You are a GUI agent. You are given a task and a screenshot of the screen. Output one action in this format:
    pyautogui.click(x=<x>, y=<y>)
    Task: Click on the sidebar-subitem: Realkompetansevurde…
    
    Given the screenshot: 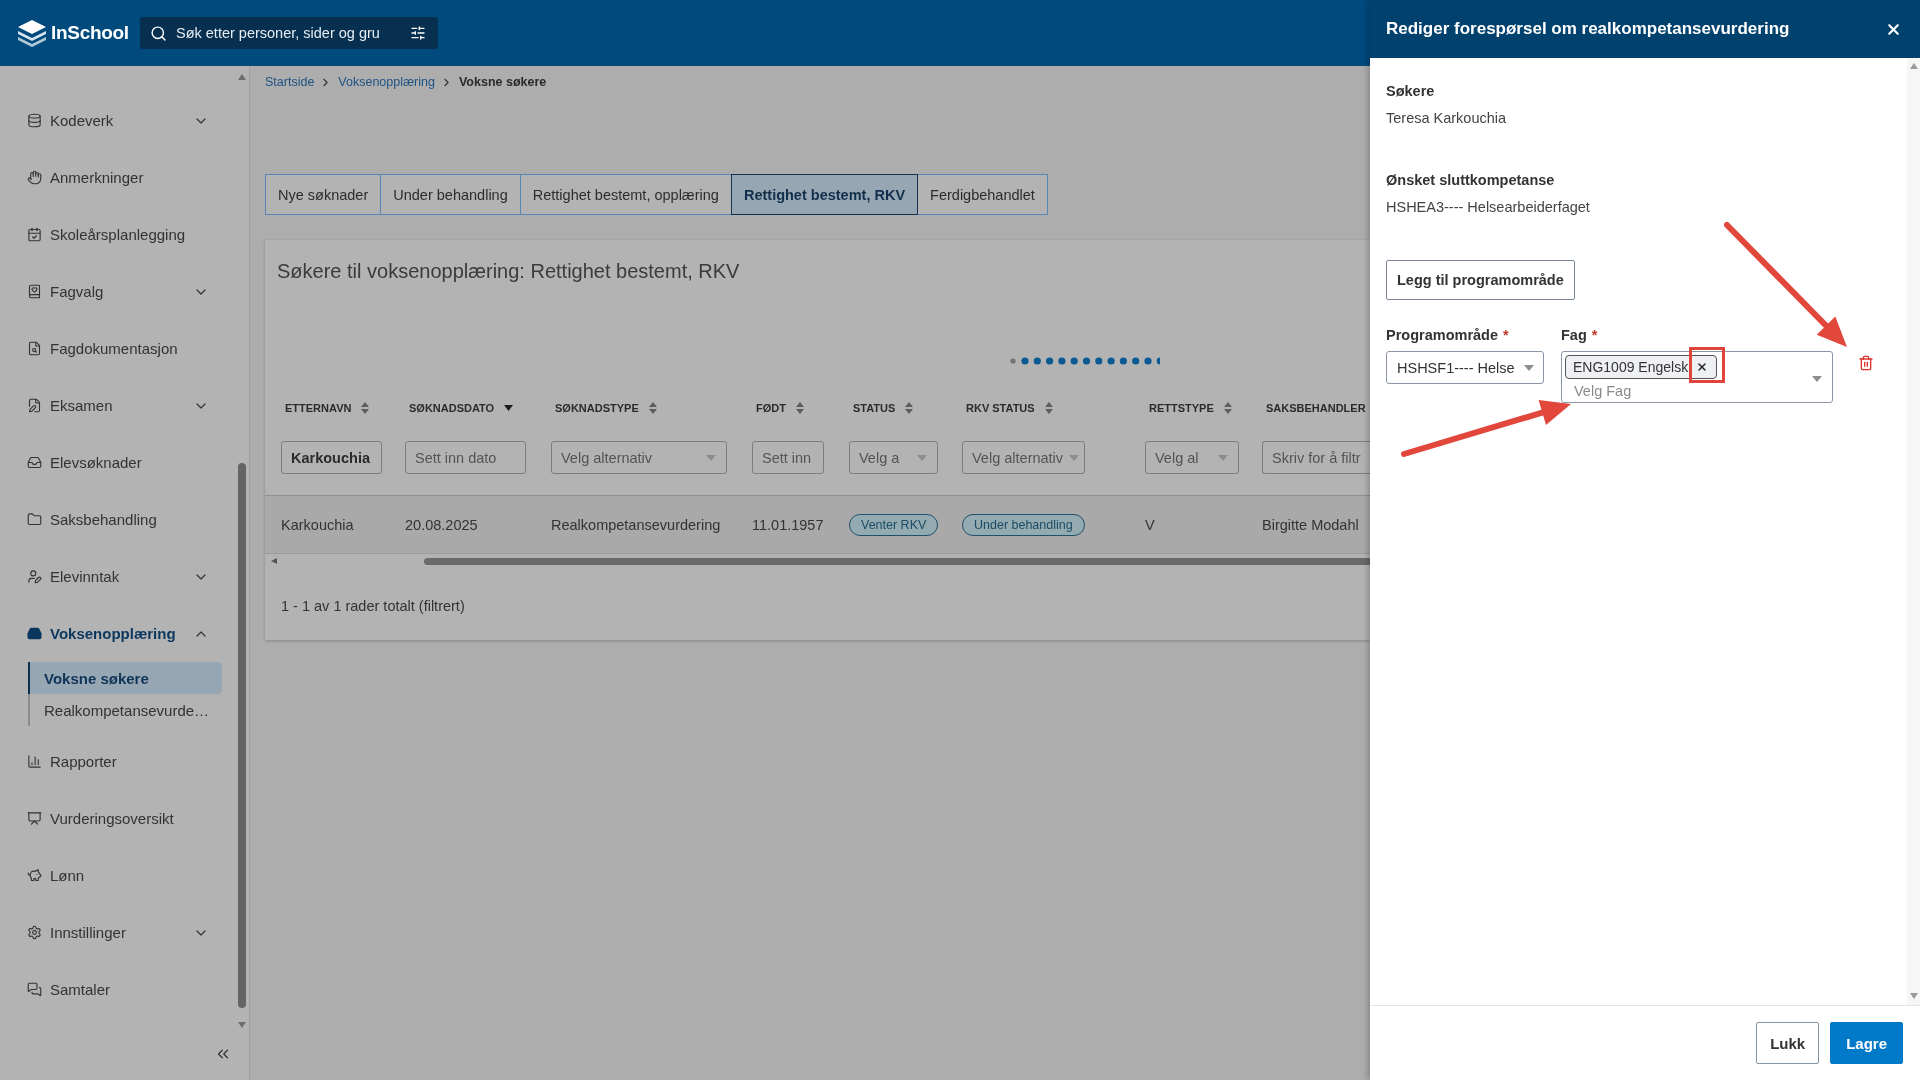 What is the action you would take?
    pyautogui.click(x=125, y=710)
    